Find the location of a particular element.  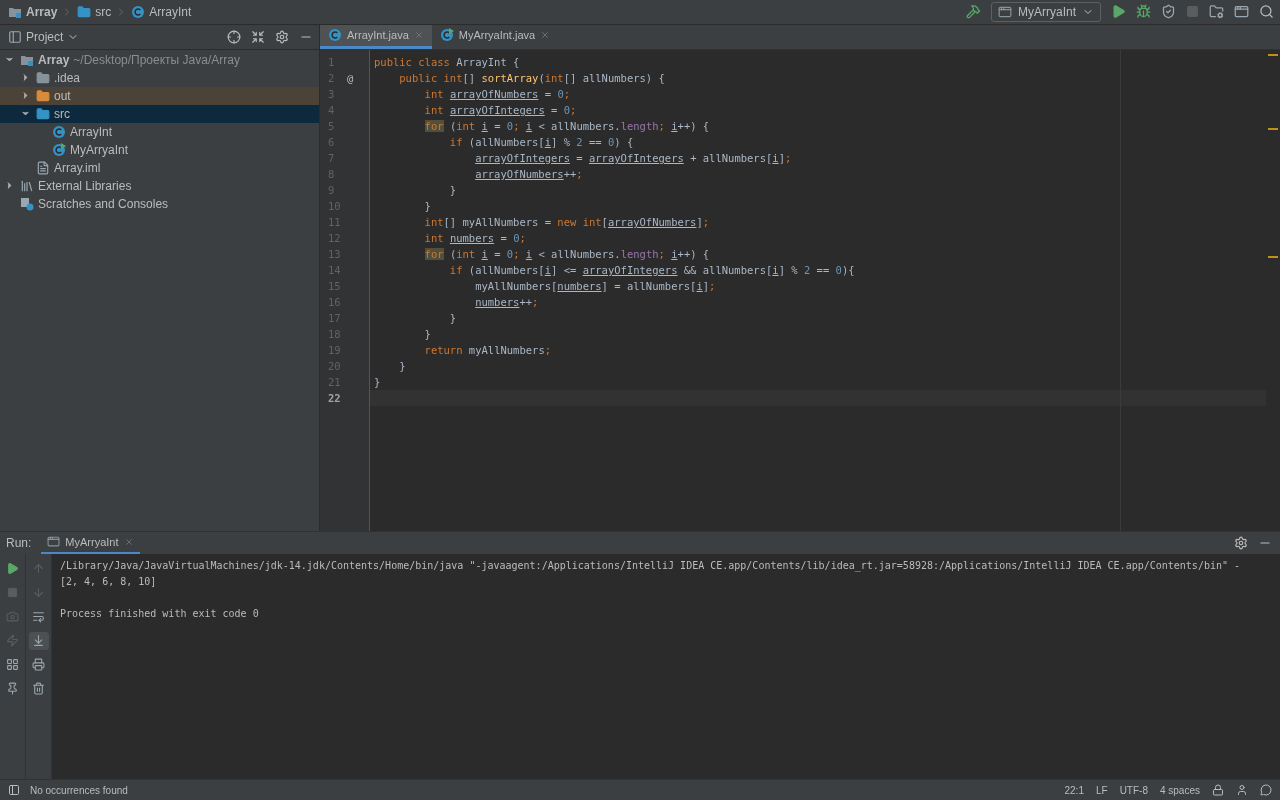

tree-item: Array ~/Desktop/Проекты Java/Array is located at coordinates (159, 59).